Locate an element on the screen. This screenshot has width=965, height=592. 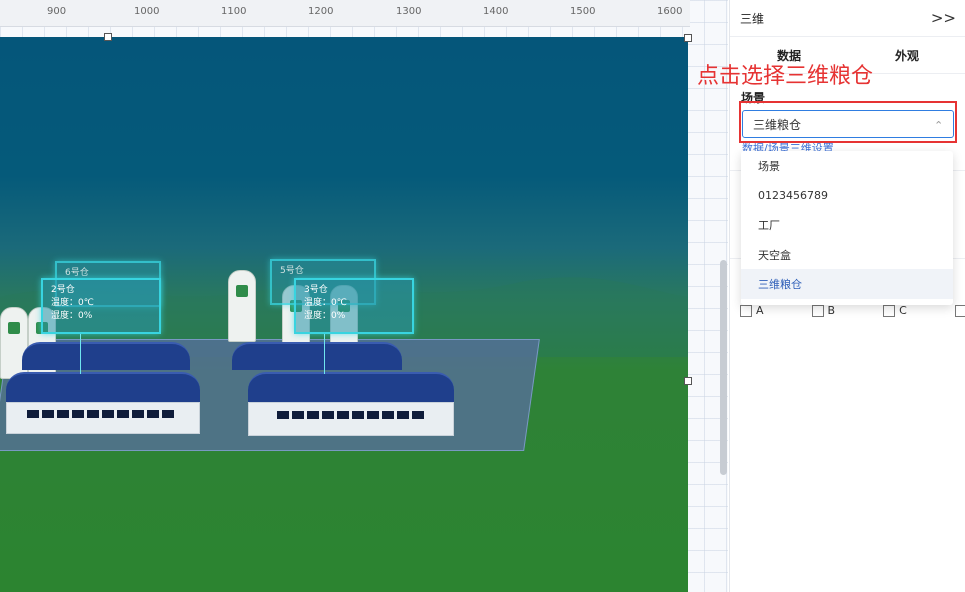
card-title: 2号仓 is located at coordinates (63, 290).